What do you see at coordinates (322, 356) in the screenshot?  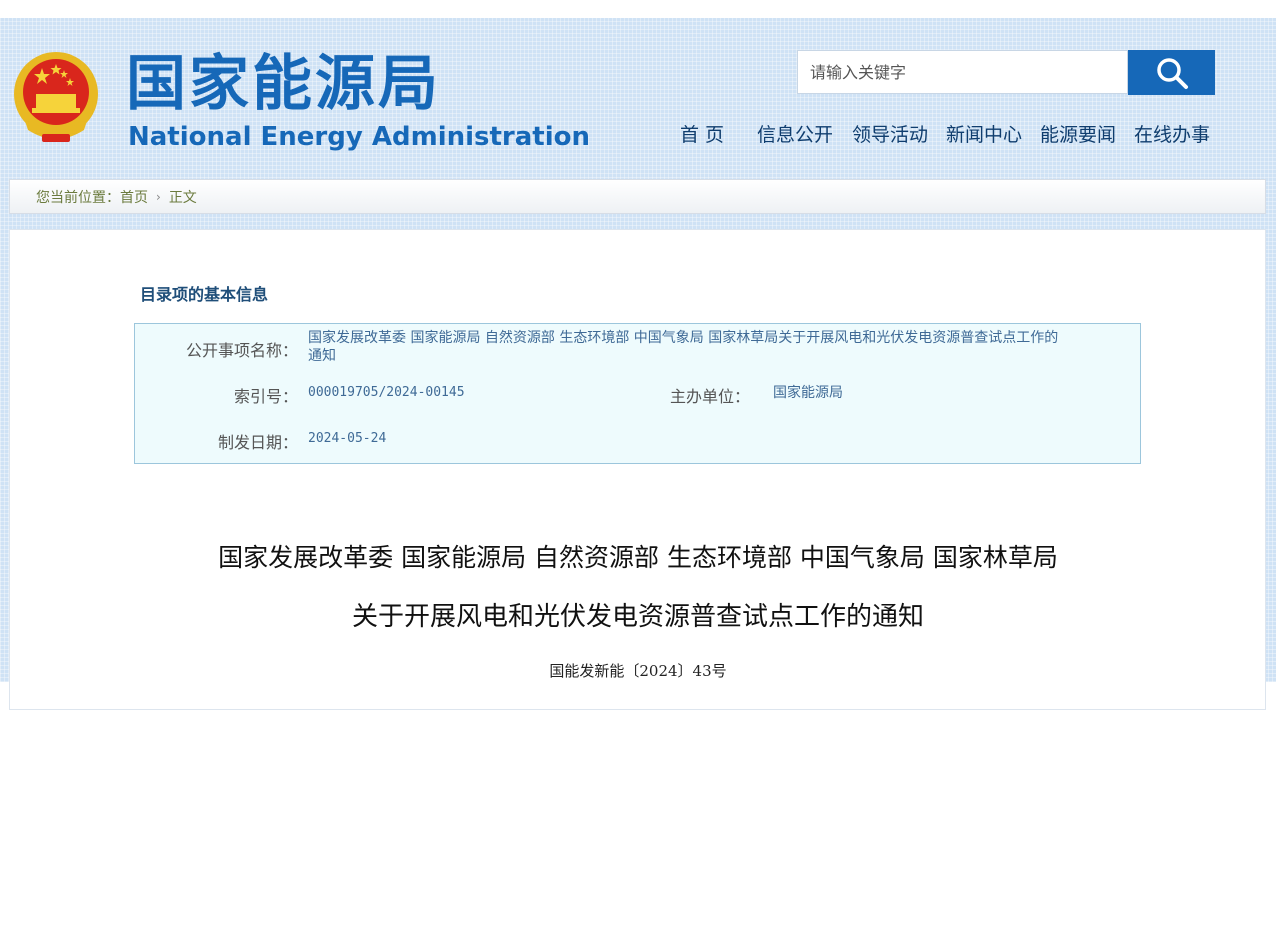 I see `name-value-line2: 通知` at bounding box center [322, 356].